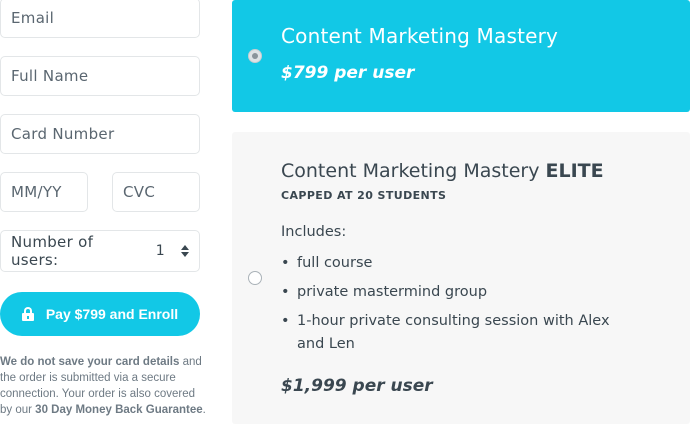 This screenshot has width=690, height=434. What do you see at coordinates (100, 76) in the screenshot?
I see `full-name-field: Full Name` at bounding box center [100, 76].